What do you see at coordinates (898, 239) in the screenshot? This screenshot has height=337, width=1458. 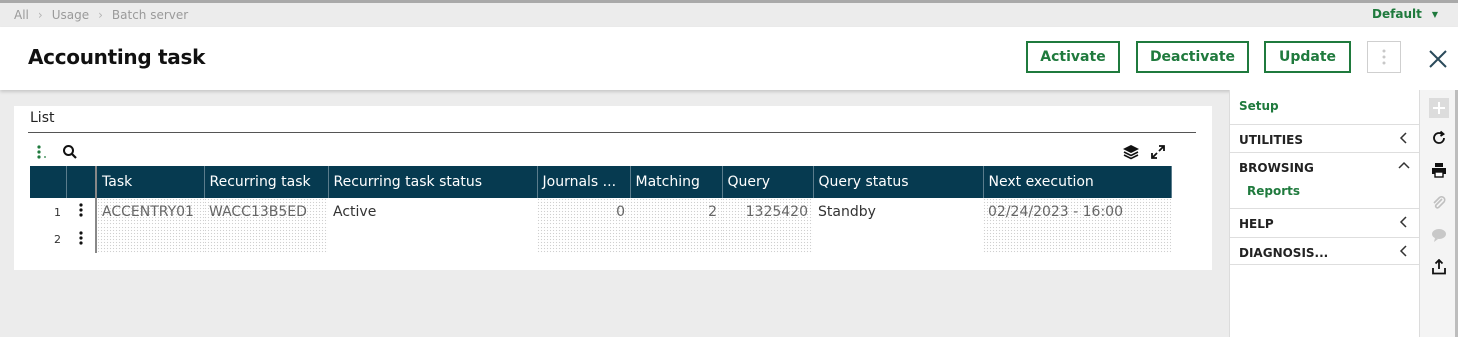 I see `cell-query-status` at bounding box center [898, 239].